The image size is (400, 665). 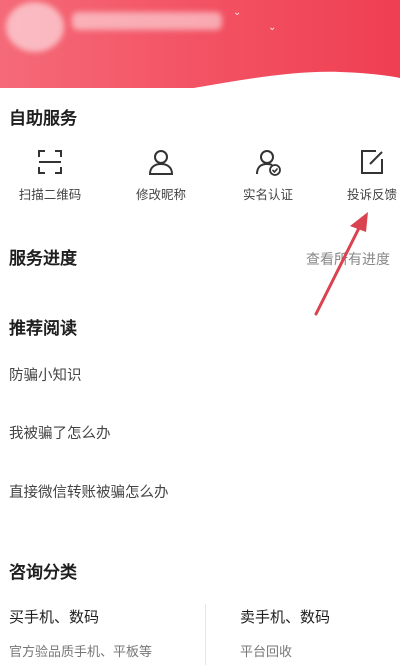 What do you see at coordinates (268, 179) in the screenshot?
I see `real-name-auth-button: 实名认证` at bounding box center [268, 179].